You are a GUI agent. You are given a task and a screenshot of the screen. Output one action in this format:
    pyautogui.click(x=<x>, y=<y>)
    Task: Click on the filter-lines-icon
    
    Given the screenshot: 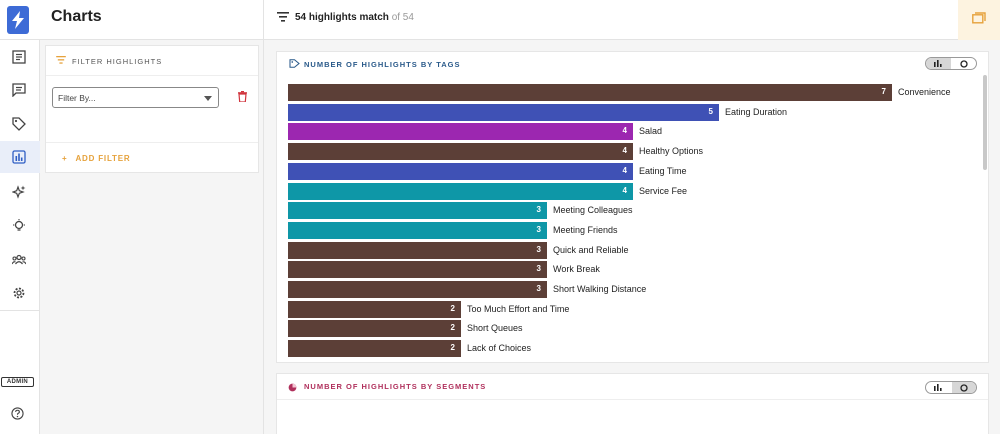 What is the action you would take?
    pyautogui.click(x=283, y=17)
    